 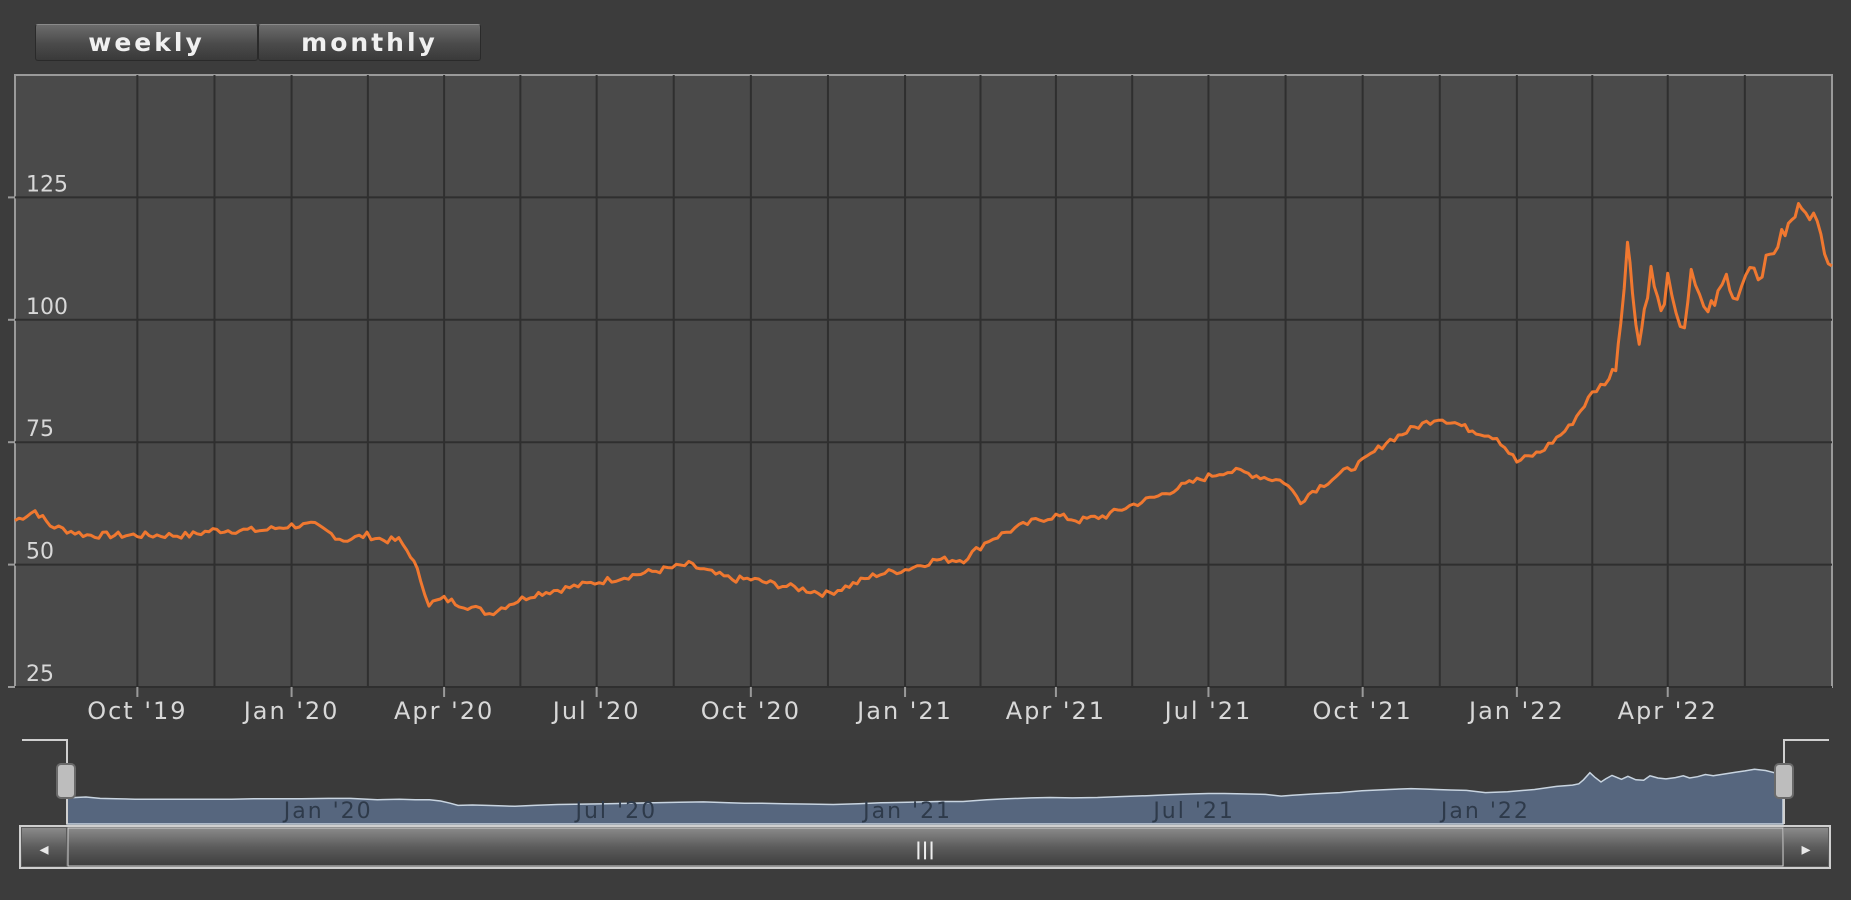 I want to click on navigator-label: Jan '20, so click(x=327, y=811).